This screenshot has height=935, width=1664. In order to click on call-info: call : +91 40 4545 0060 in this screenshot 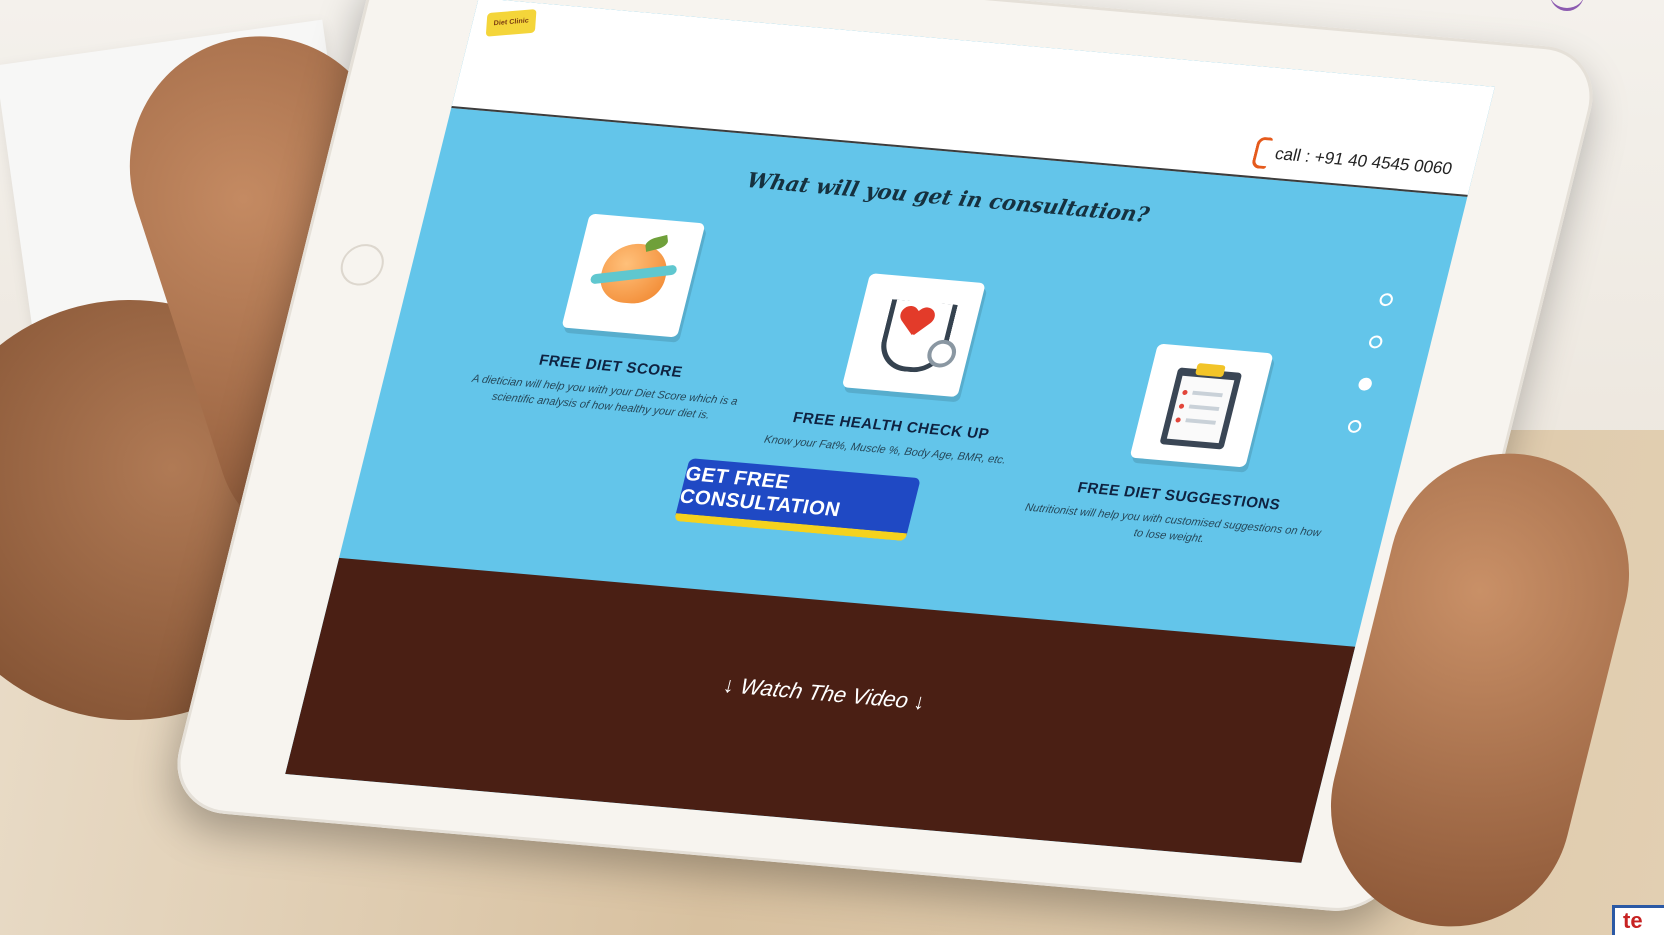, I will do `click(1352, 160)`.